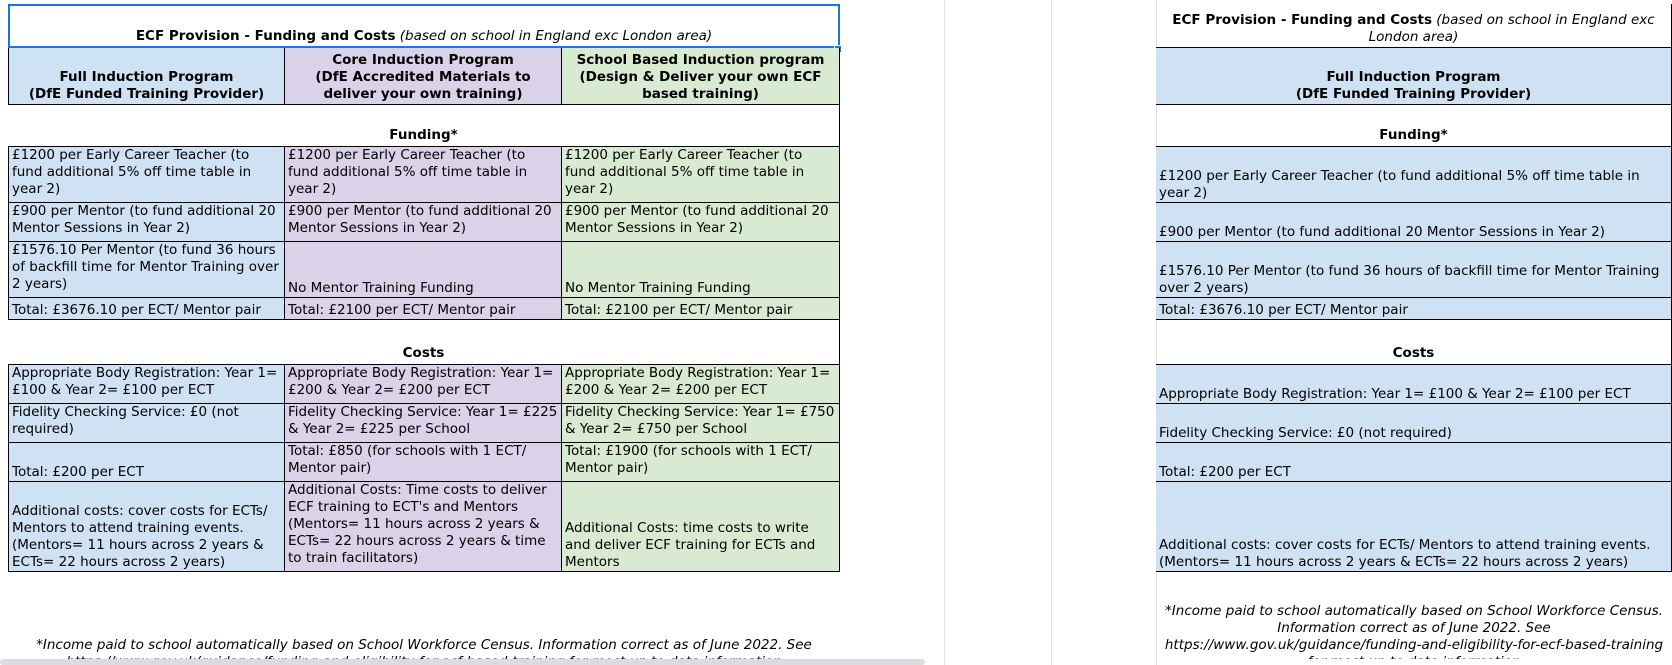 Image resolution: width=1672 pixels, height=665 pixels. What do you see at coordinates (1414, 309) in the screenshot?
I see `right-funding-total: Total: £3676.10 per ECT/ Mentor pair` at bounding box center [1414, 309].